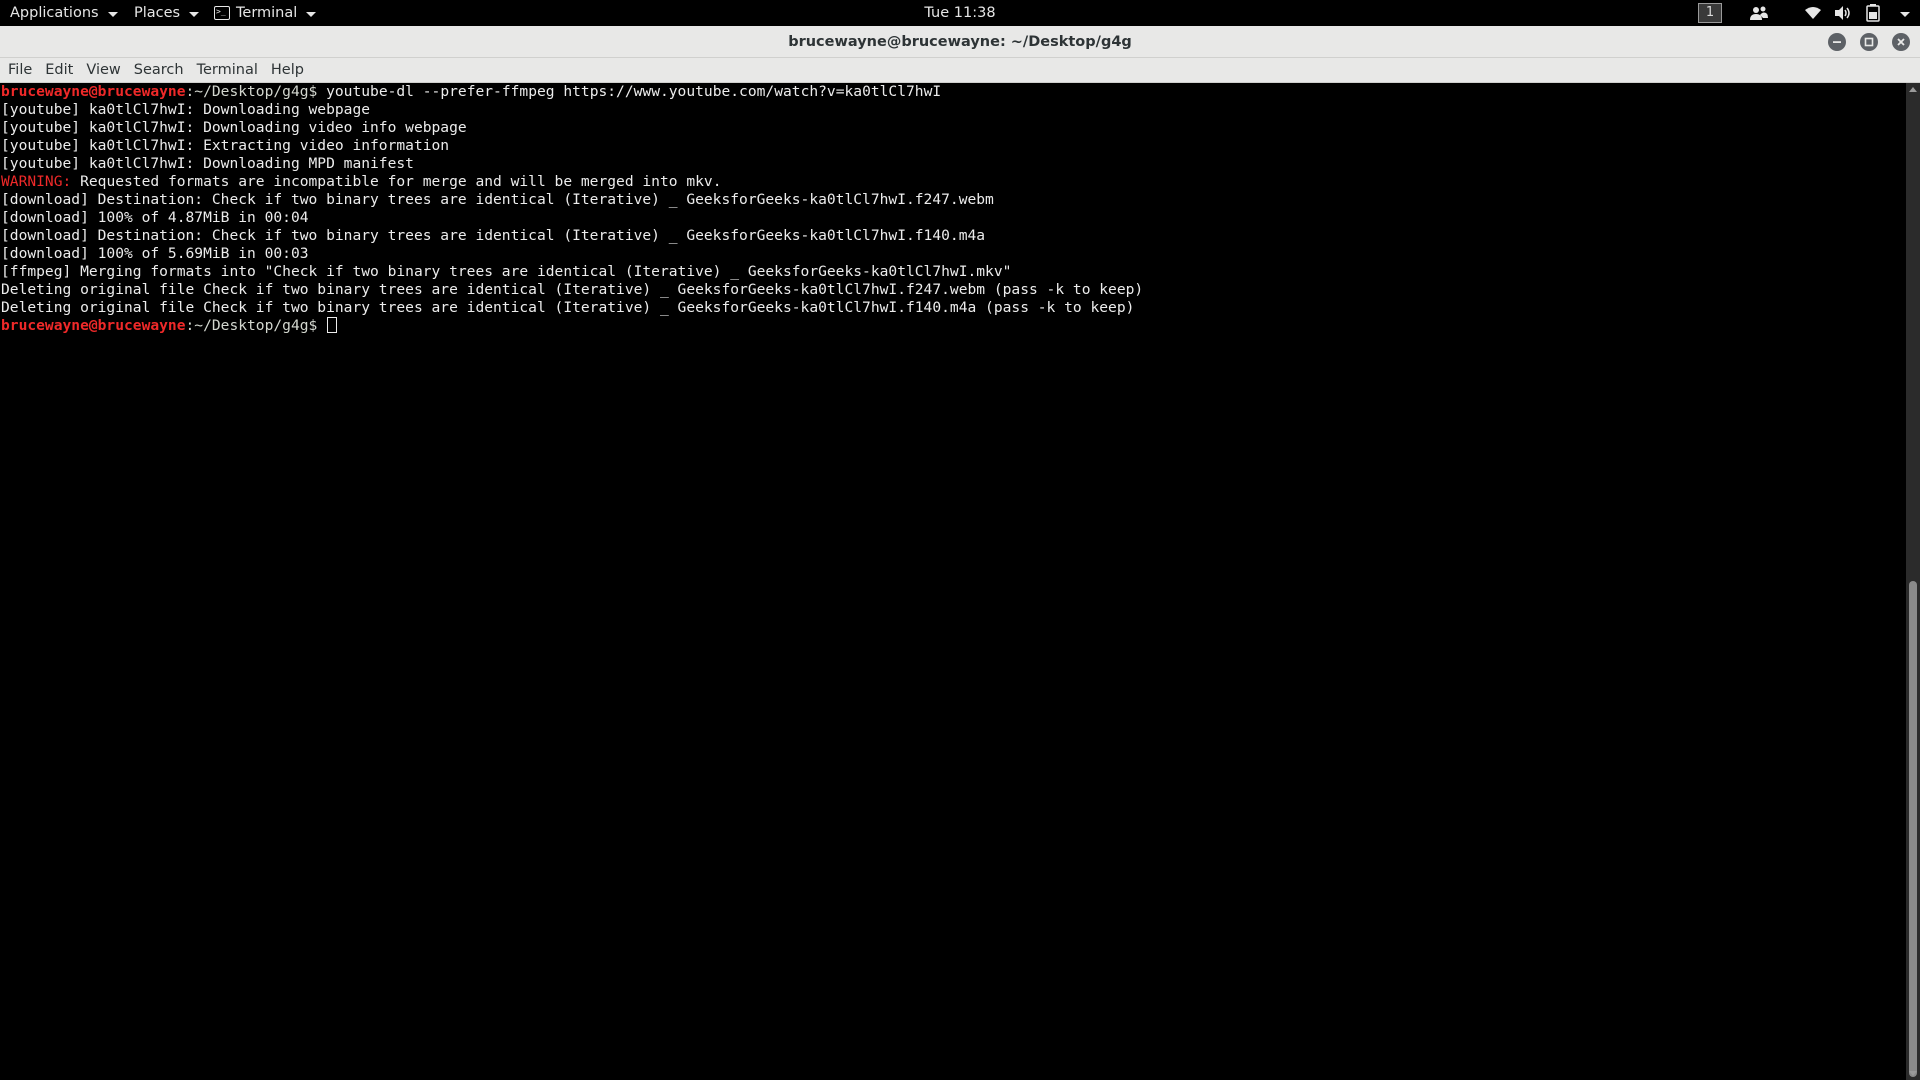 The height and width of the screenshot is (1080, 1920). I want to click on terminal-scrollbar, so click(1913, 581).